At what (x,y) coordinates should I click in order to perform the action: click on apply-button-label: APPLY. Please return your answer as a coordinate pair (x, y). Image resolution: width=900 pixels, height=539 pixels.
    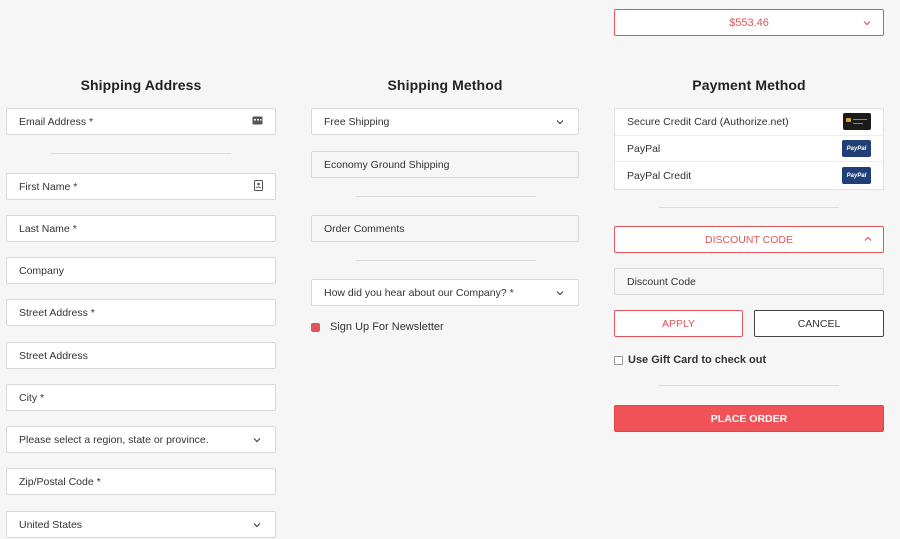
    Looking at the image, I should click on (678, 323).